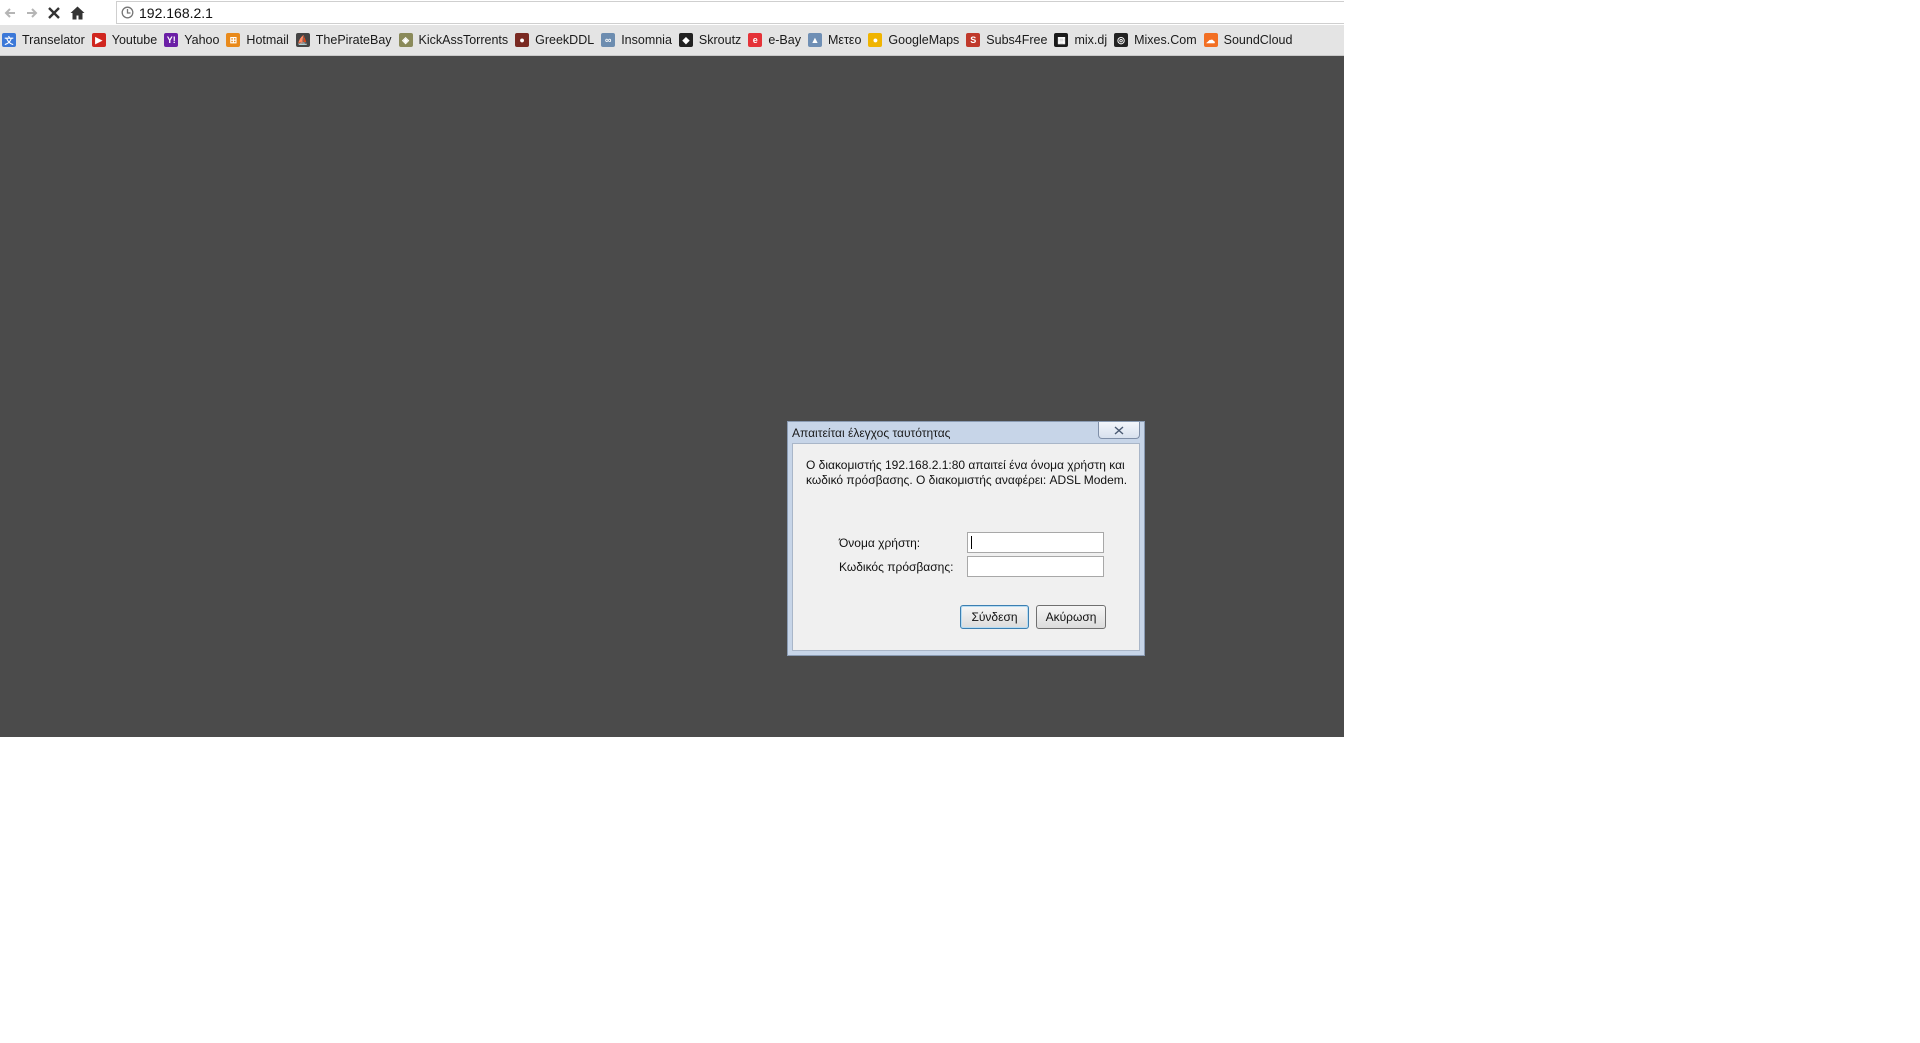 Image resolution: width=1920 pixels, height=1043 pixels. I want to click on bookmark-item: e e-Bay, so click(776, 40).